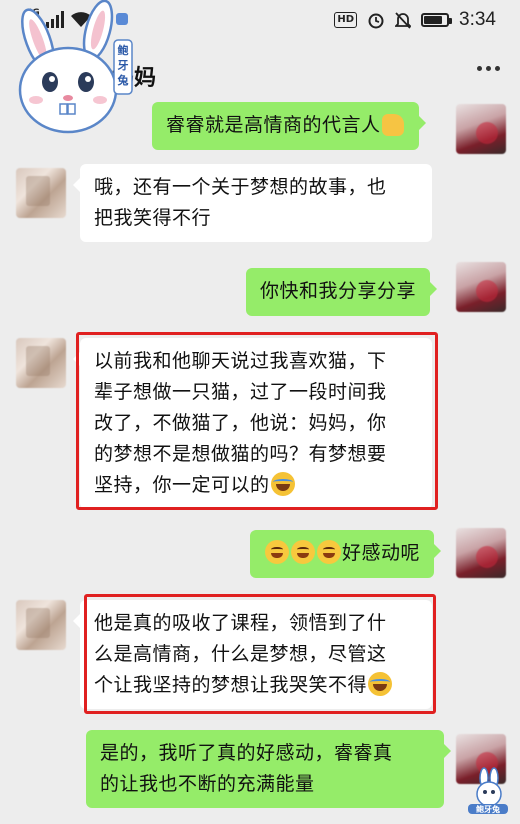 This screenshot has height=824, width=520. Describe the element at coordinates (246, 753) in the screenshot. I see `message-line: 是的，我听了真的好感动，睿睿真` at that location.